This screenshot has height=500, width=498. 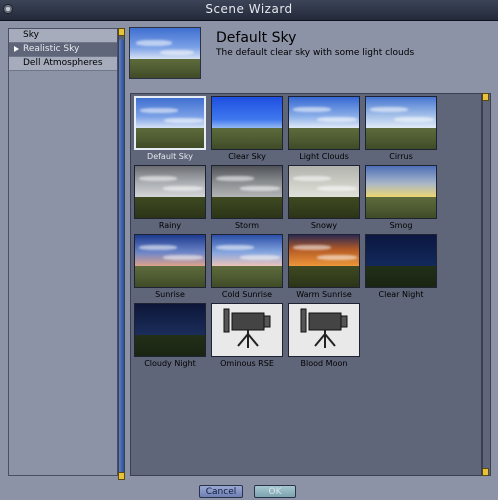 I want to click on cancel-button: Cancel, so click(x=221, y=491).